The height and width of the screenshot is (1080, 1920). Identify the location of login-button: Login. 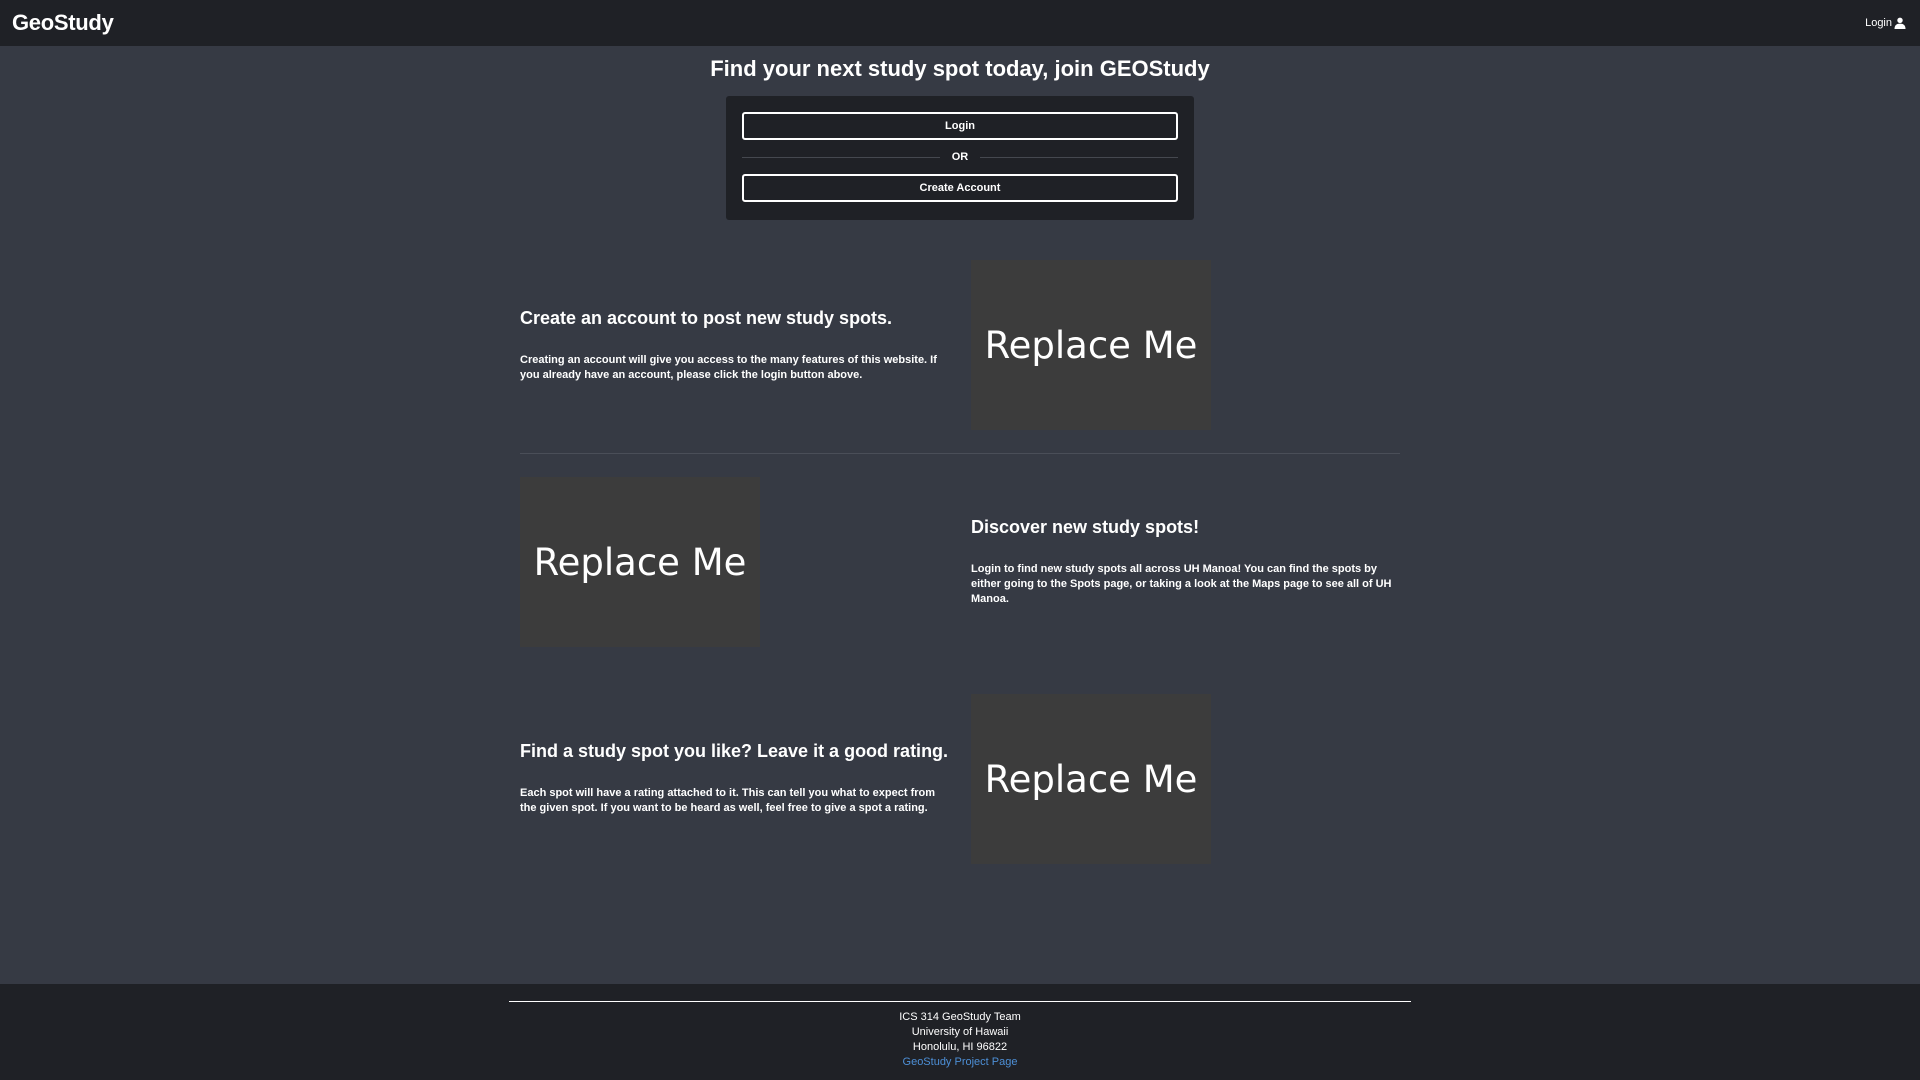
(960, 126).